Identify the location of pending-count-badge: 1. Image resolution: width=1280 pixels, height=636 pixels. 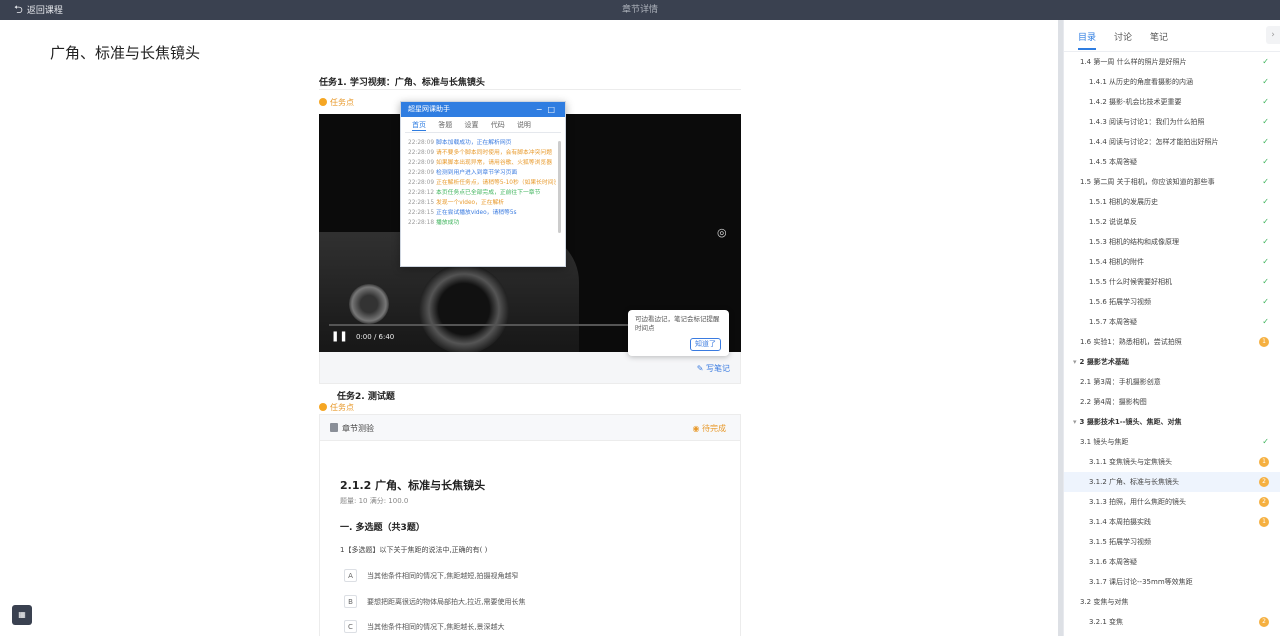
(1264, 522).